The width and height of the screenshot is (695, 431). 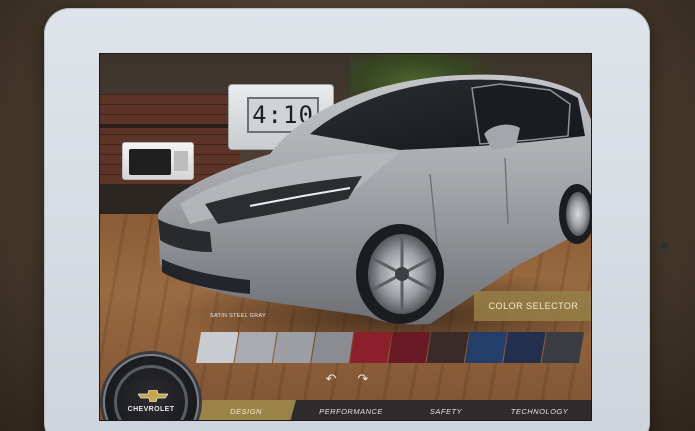 I want to click on color-selector-button: COLOR SELECTOR, so click(x=532, y=306).